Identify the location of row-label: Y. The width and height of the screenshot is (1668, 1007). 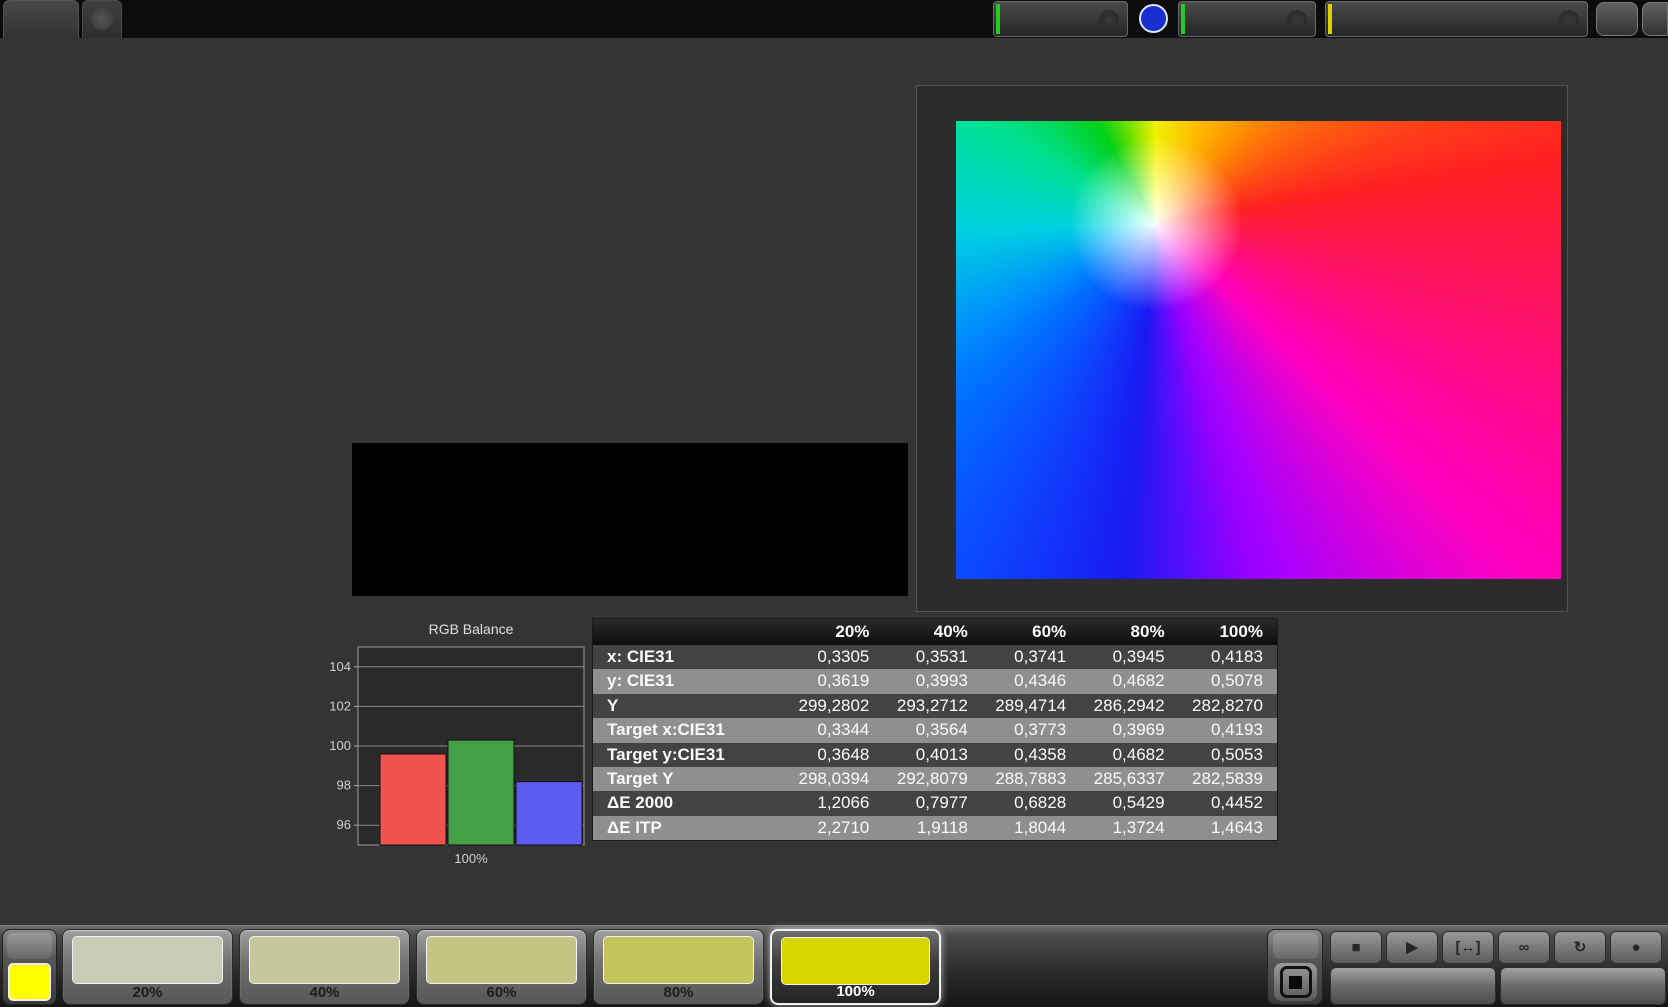
(613, 705).